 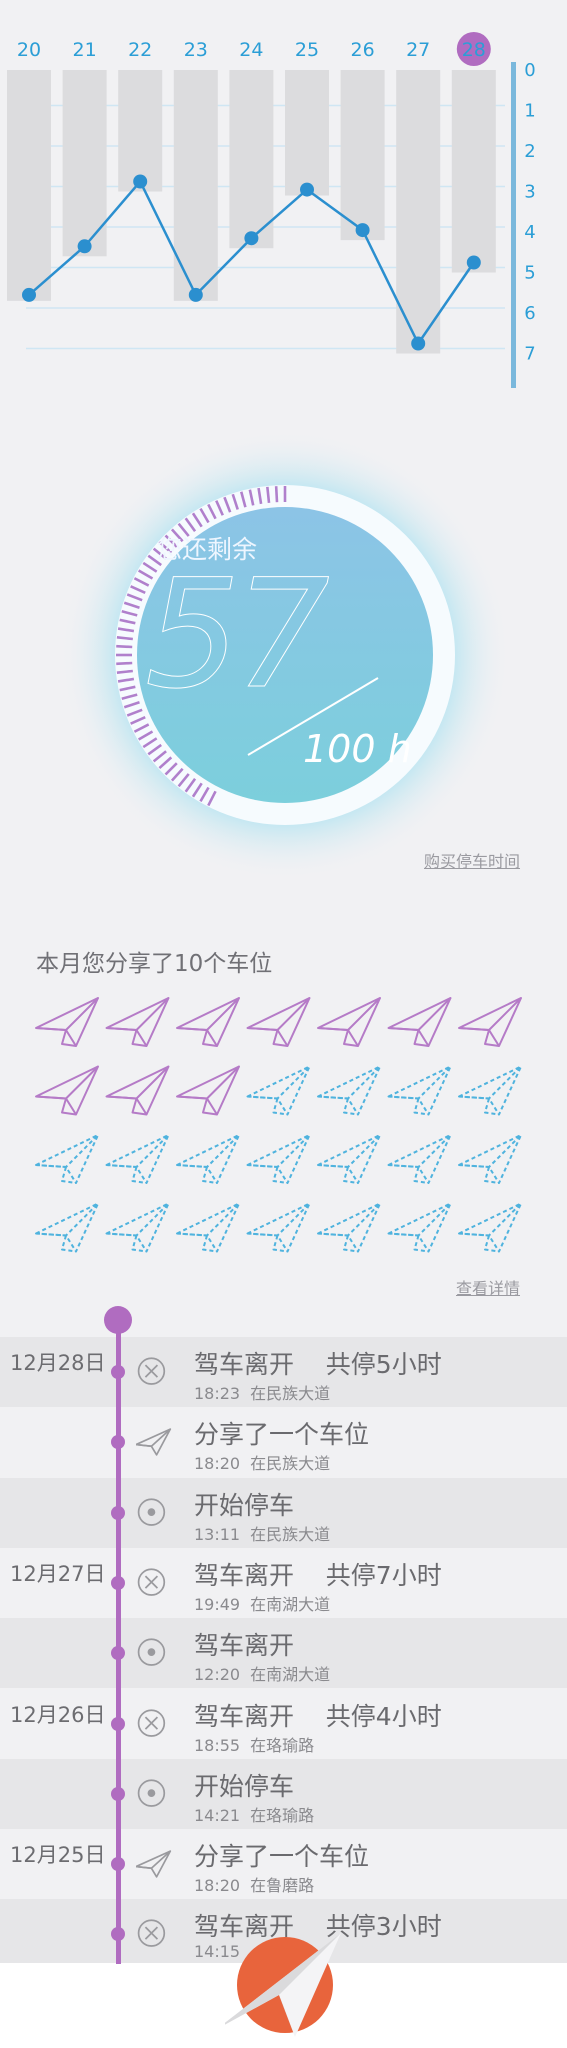 What do you see at coordinates (217, 1534) in the screenshot?
I see `timeline-time: 13:11` at bounding box center [217, 1534].